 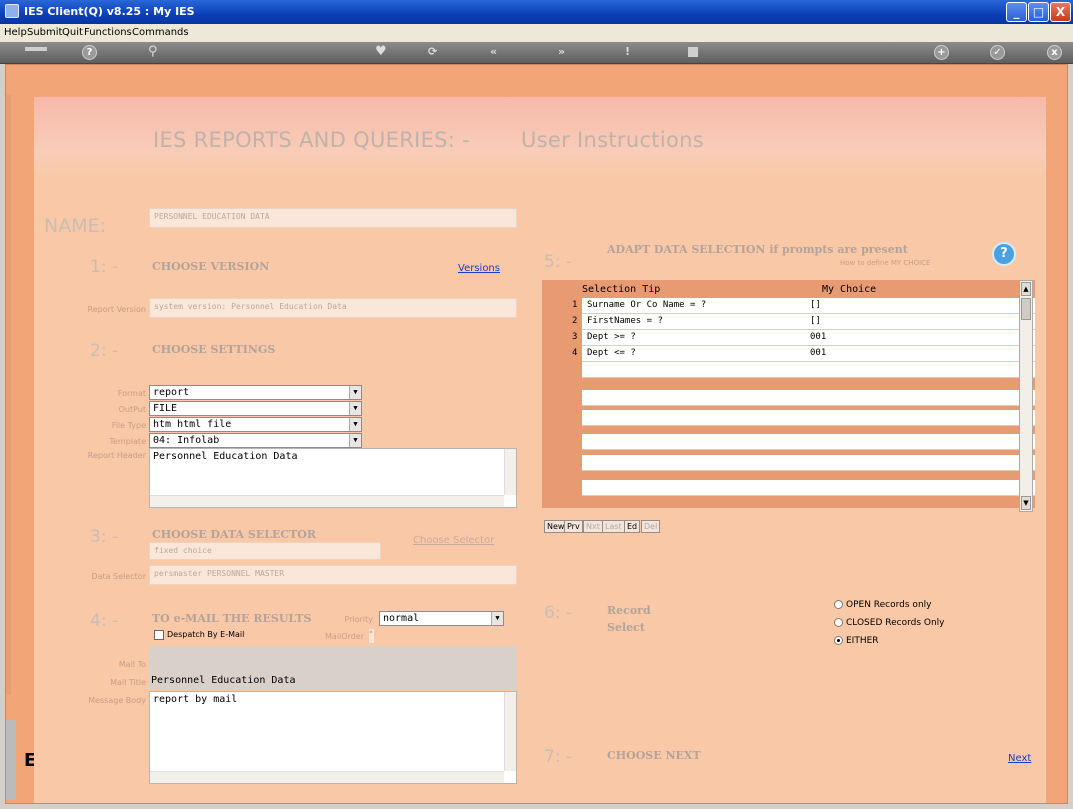 What do you see at coordinates (72, 32) in the screenshot?
I see `menu-quit: Quit` at bounding box center [72, 32].